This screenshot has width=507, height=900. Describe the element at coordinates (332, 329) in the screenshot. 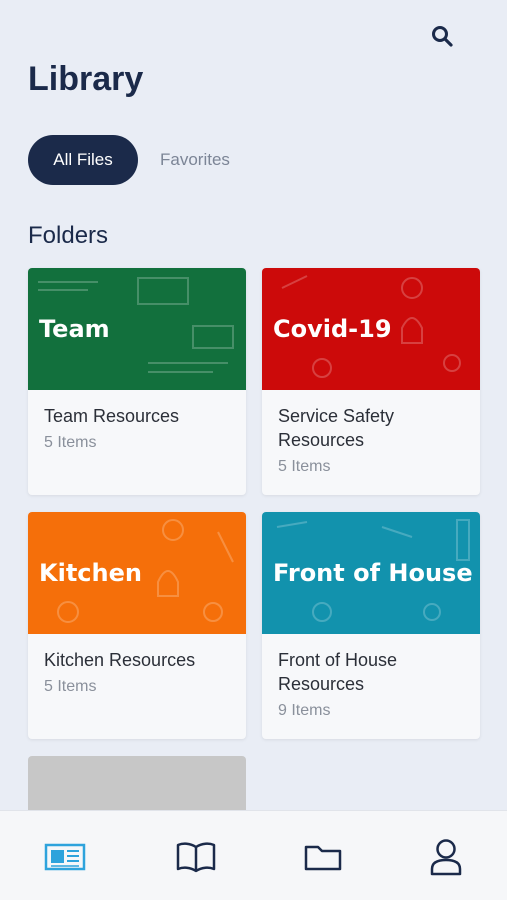

I see `folder-banner-label: Covid-19` at that location.